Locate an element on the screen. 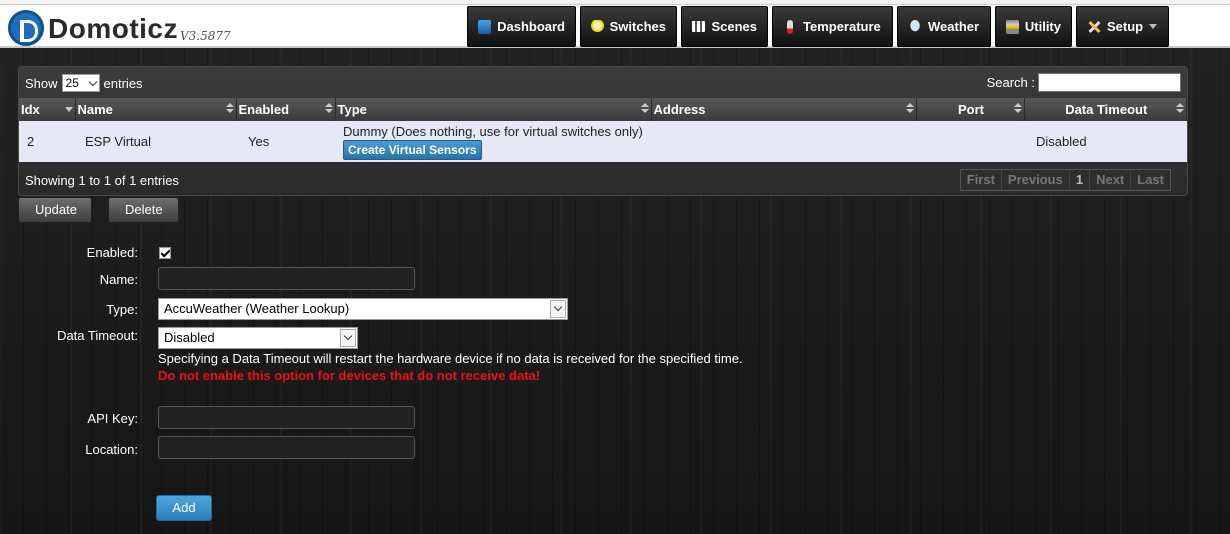 This screenshot has width=1230, height=534. cell-port is located at coordinates (970, 141).